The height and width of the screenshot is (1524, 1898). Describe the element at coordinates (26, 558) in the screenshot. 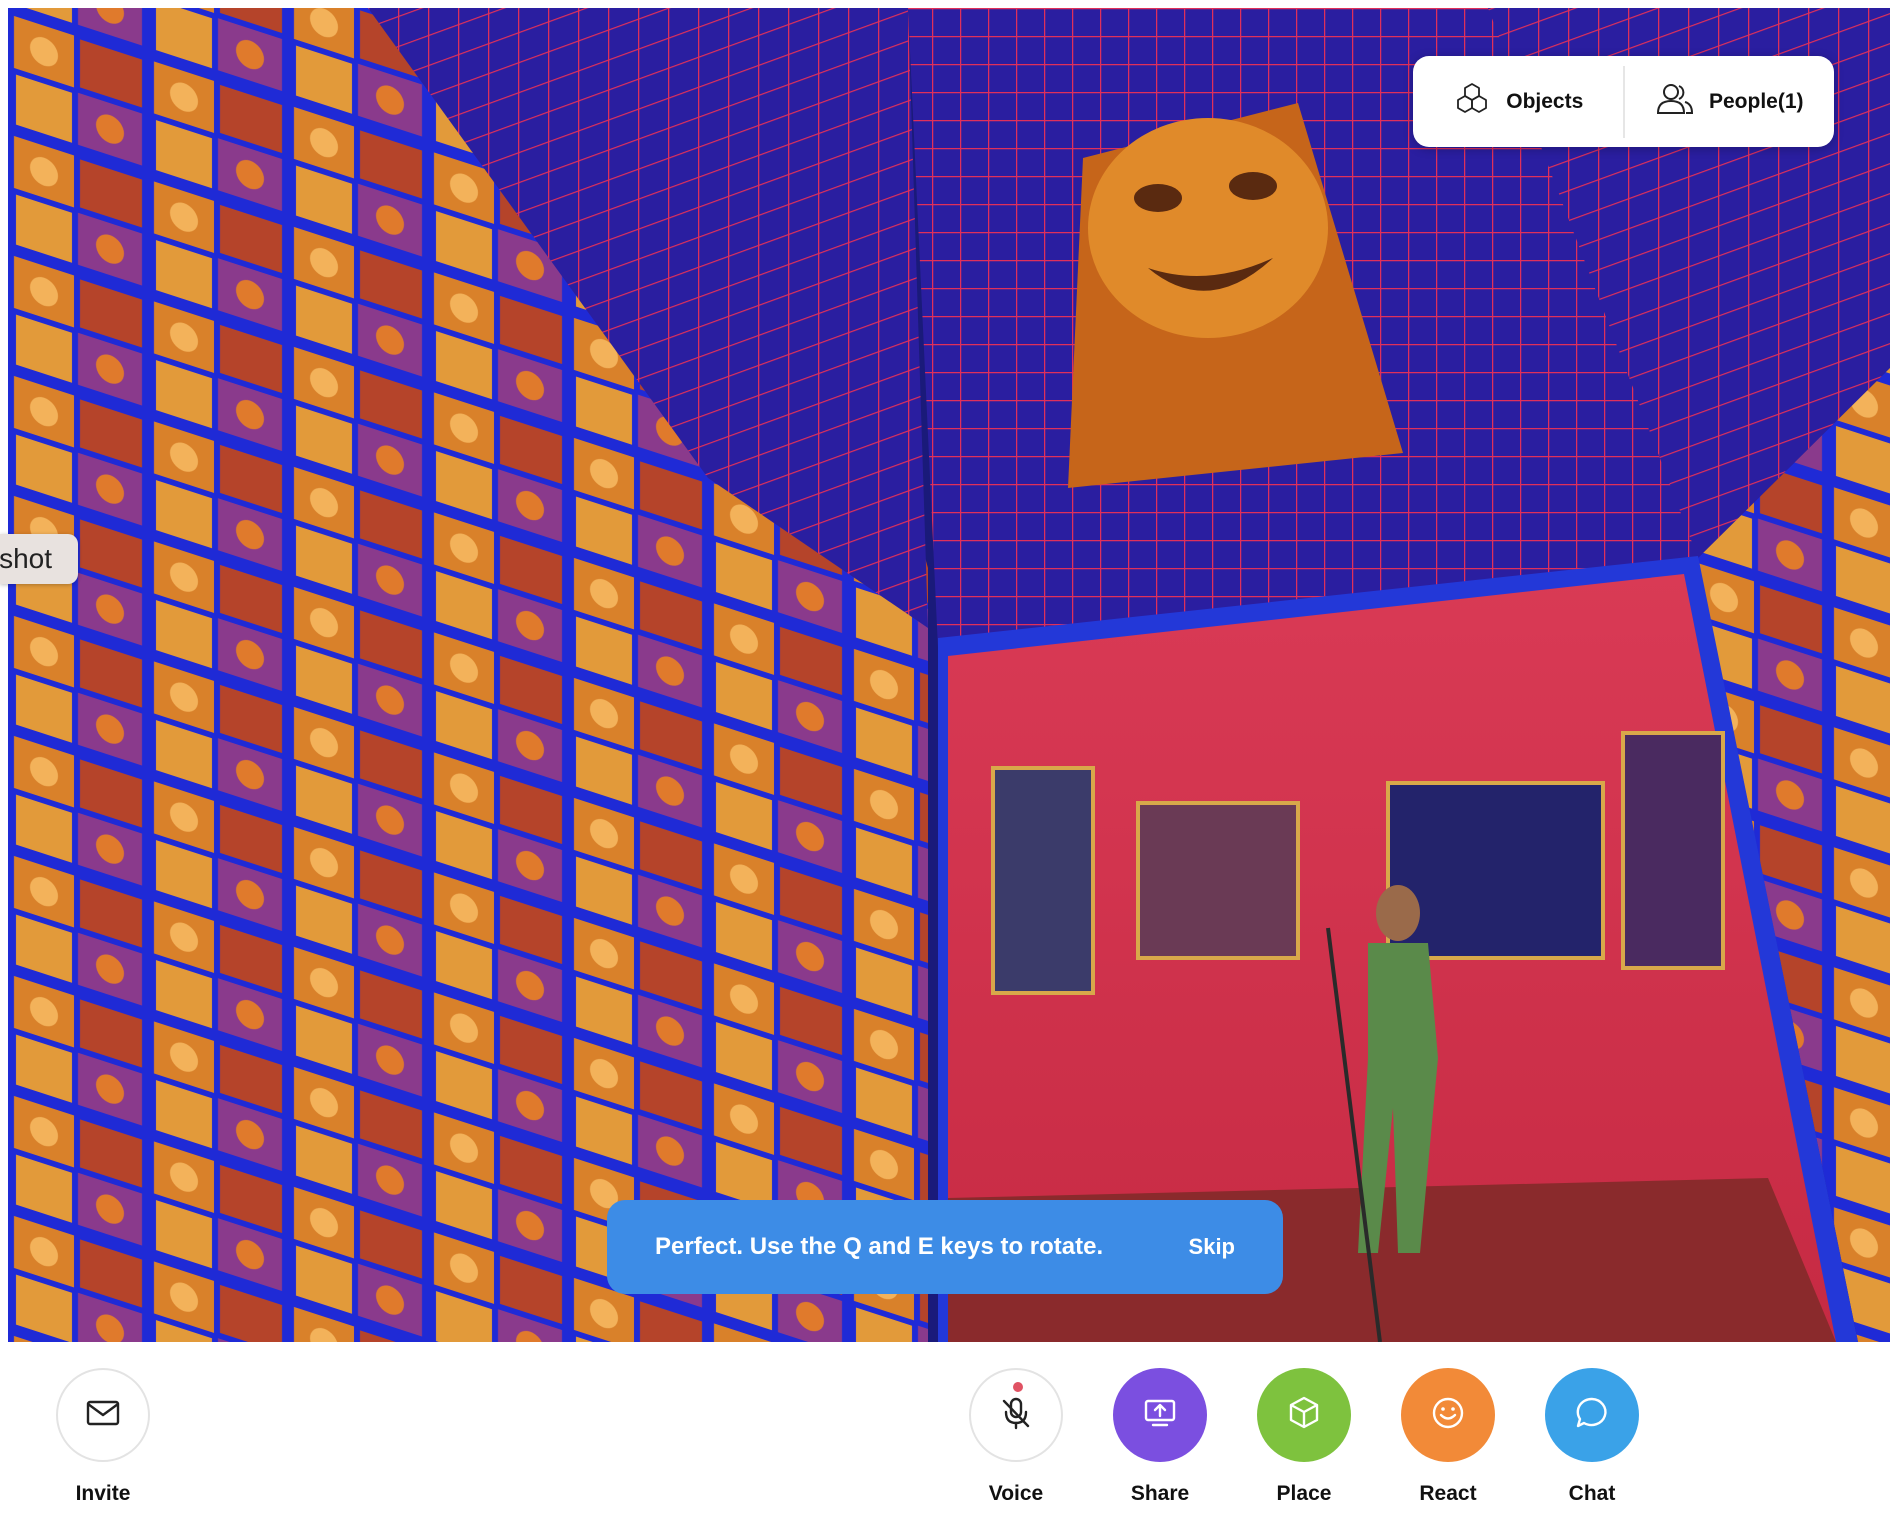

I see `side-tab-label: shot` at that location.